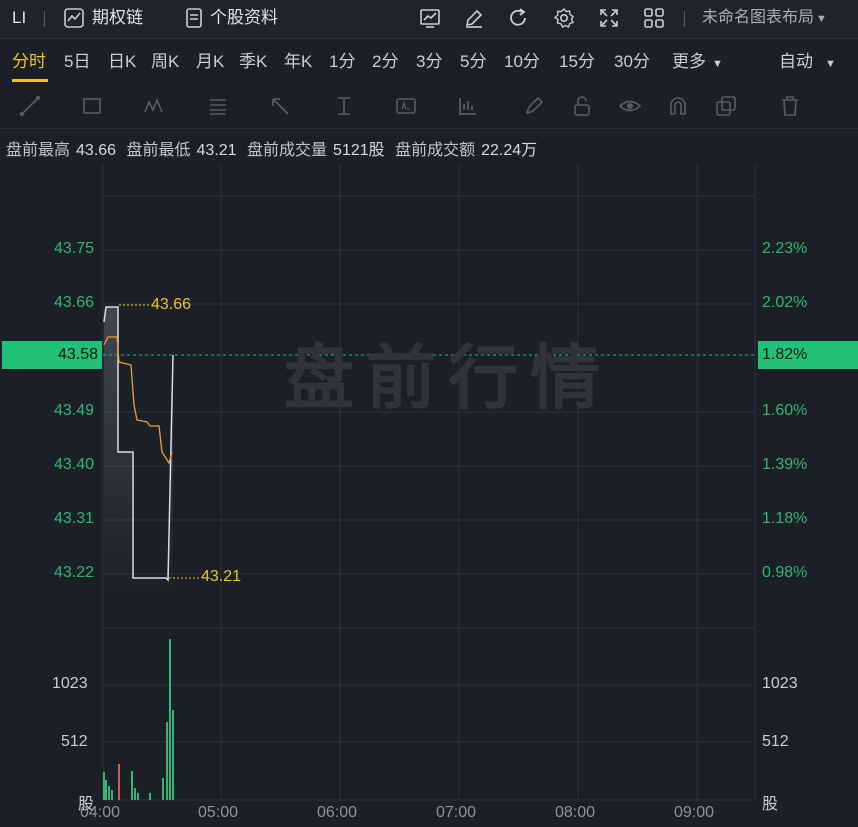  I want to click on percent-tick: 2.23%, so click(785, 248).